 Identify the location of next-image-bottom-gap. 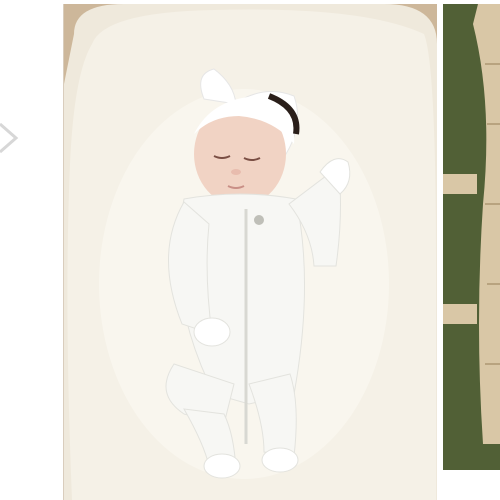
(471, 485).